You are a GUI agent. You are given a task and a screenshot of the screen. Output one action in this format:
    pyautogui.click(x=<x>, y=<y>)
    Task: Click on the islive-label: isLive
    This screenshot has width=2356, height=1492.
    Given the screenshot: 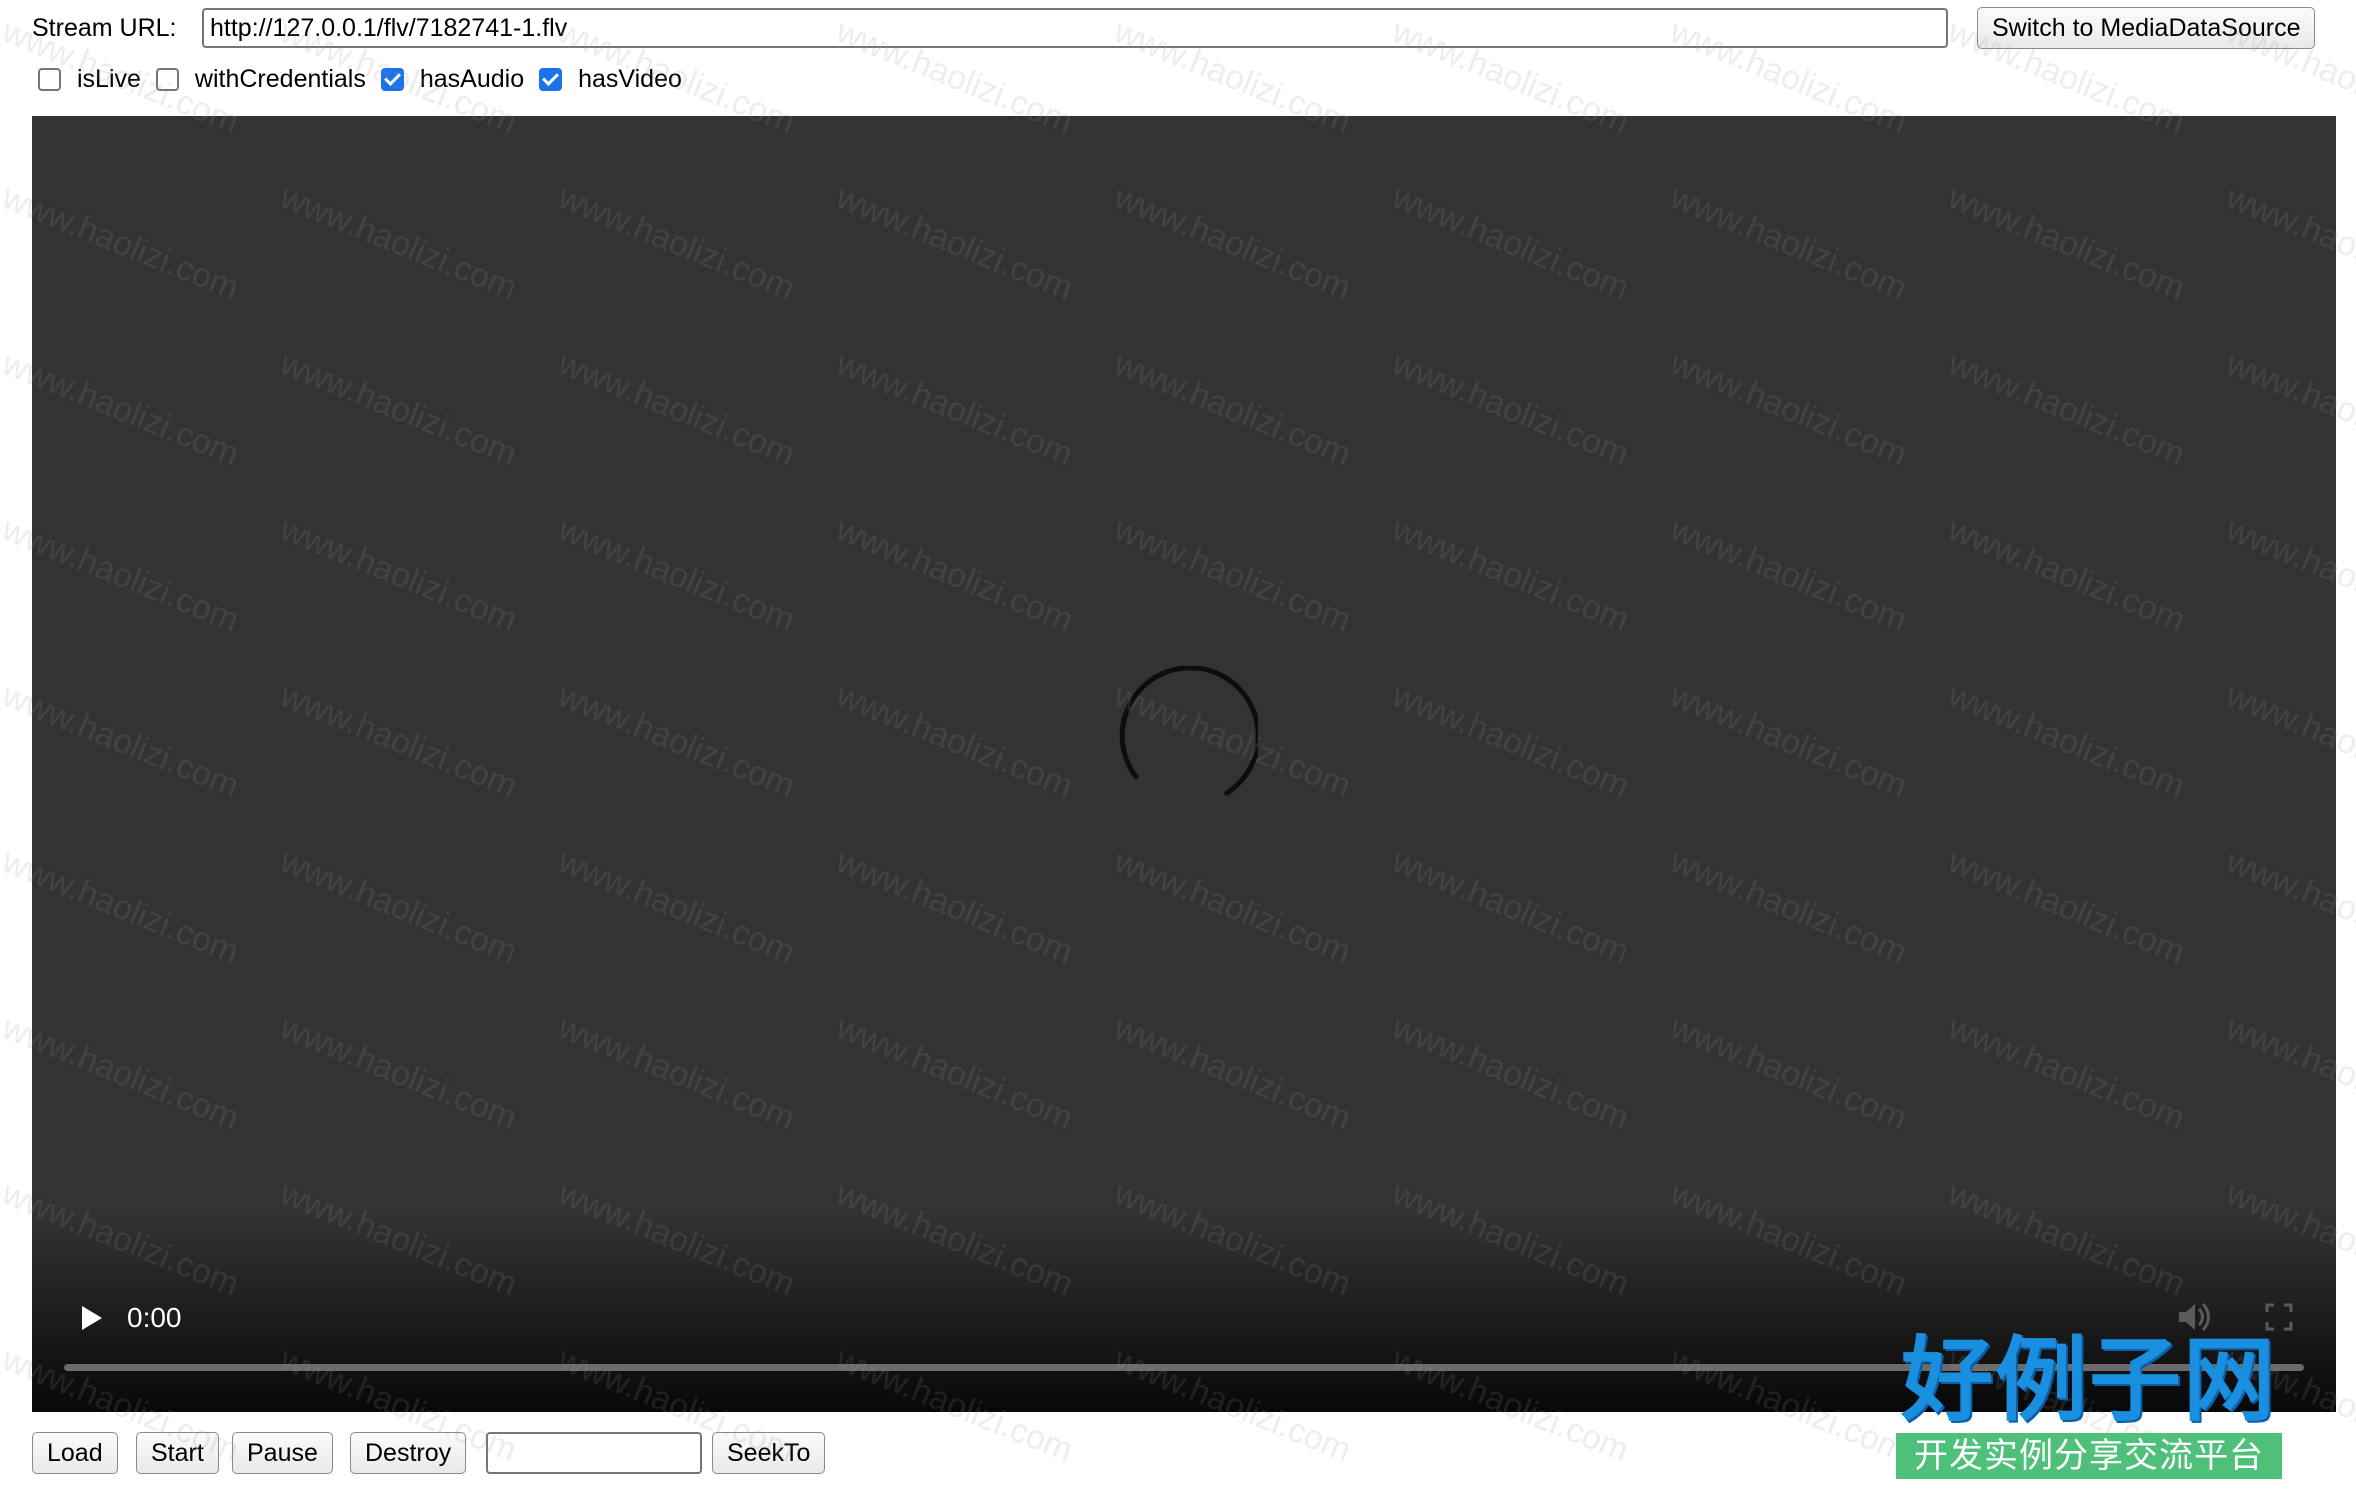 What is the action you would take?
    pyautogui.click(x=109, y=78)
    